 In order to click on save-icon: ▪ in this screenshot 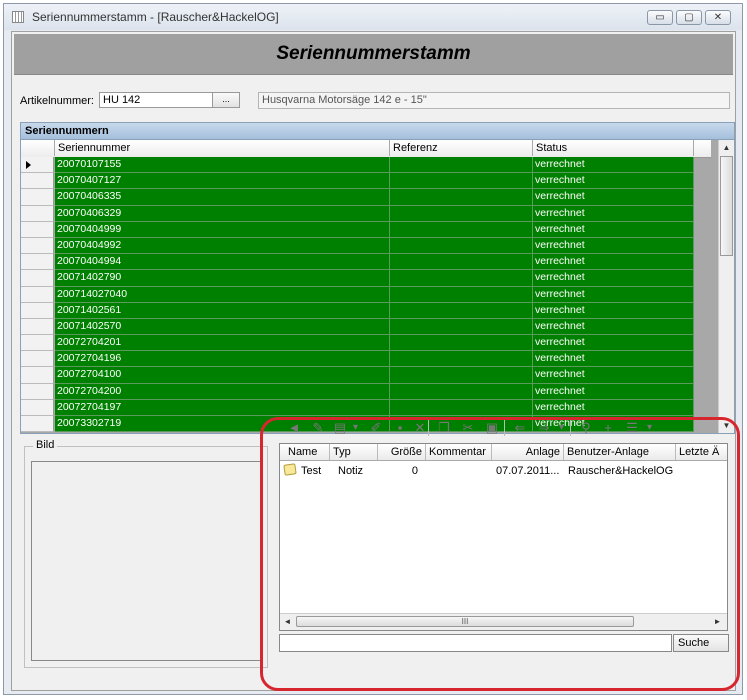, I will do `click(400, 428)`.